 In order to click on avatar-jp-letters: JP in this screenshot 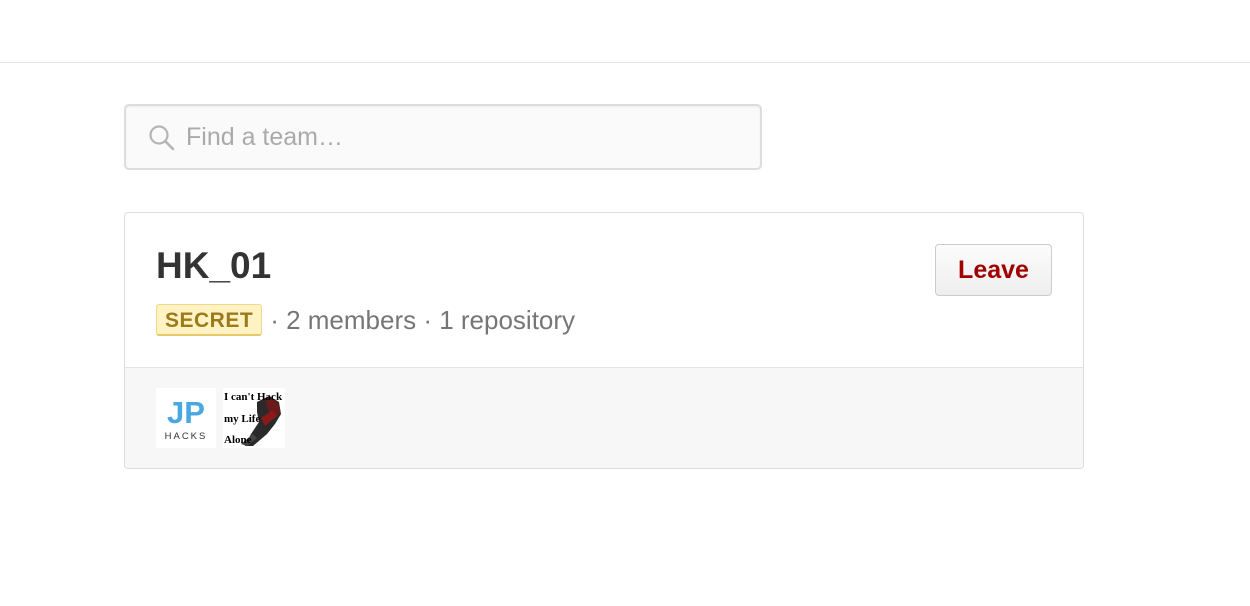, I will do `click(186, 412)`.